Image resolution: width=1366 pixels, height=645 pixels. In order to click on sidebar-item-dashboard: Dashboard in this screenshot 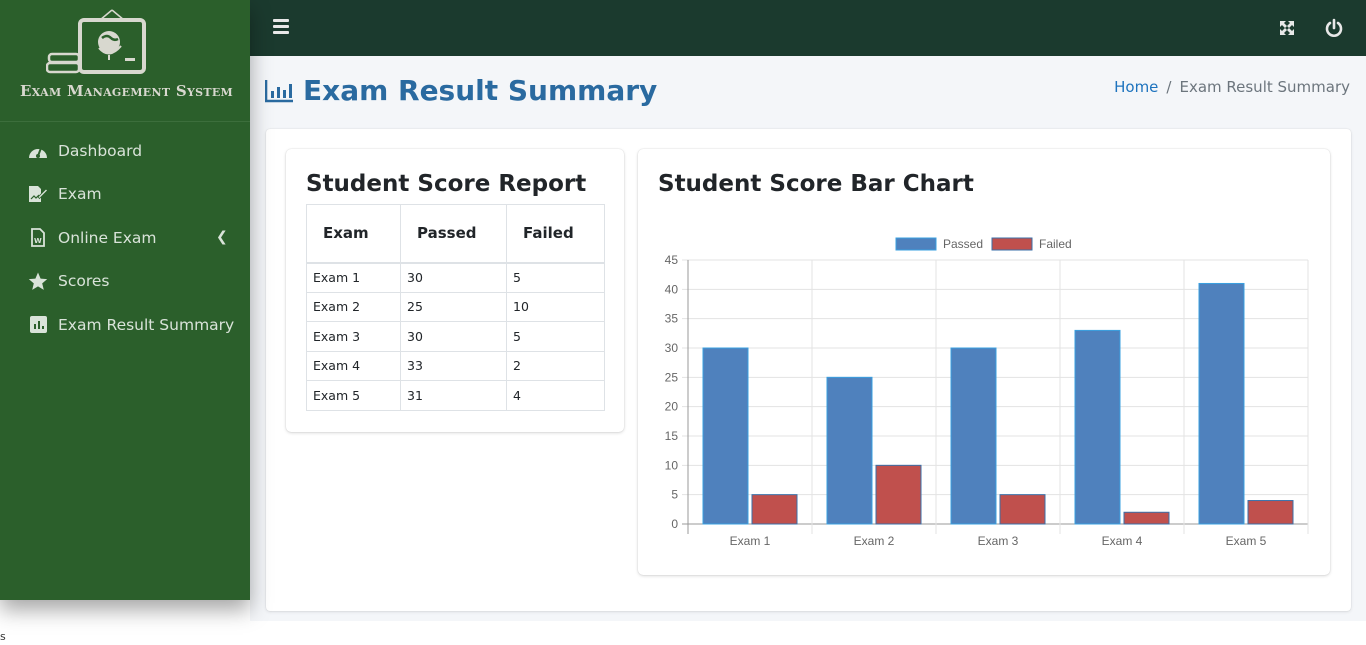, I will do `click(125, 151)`.